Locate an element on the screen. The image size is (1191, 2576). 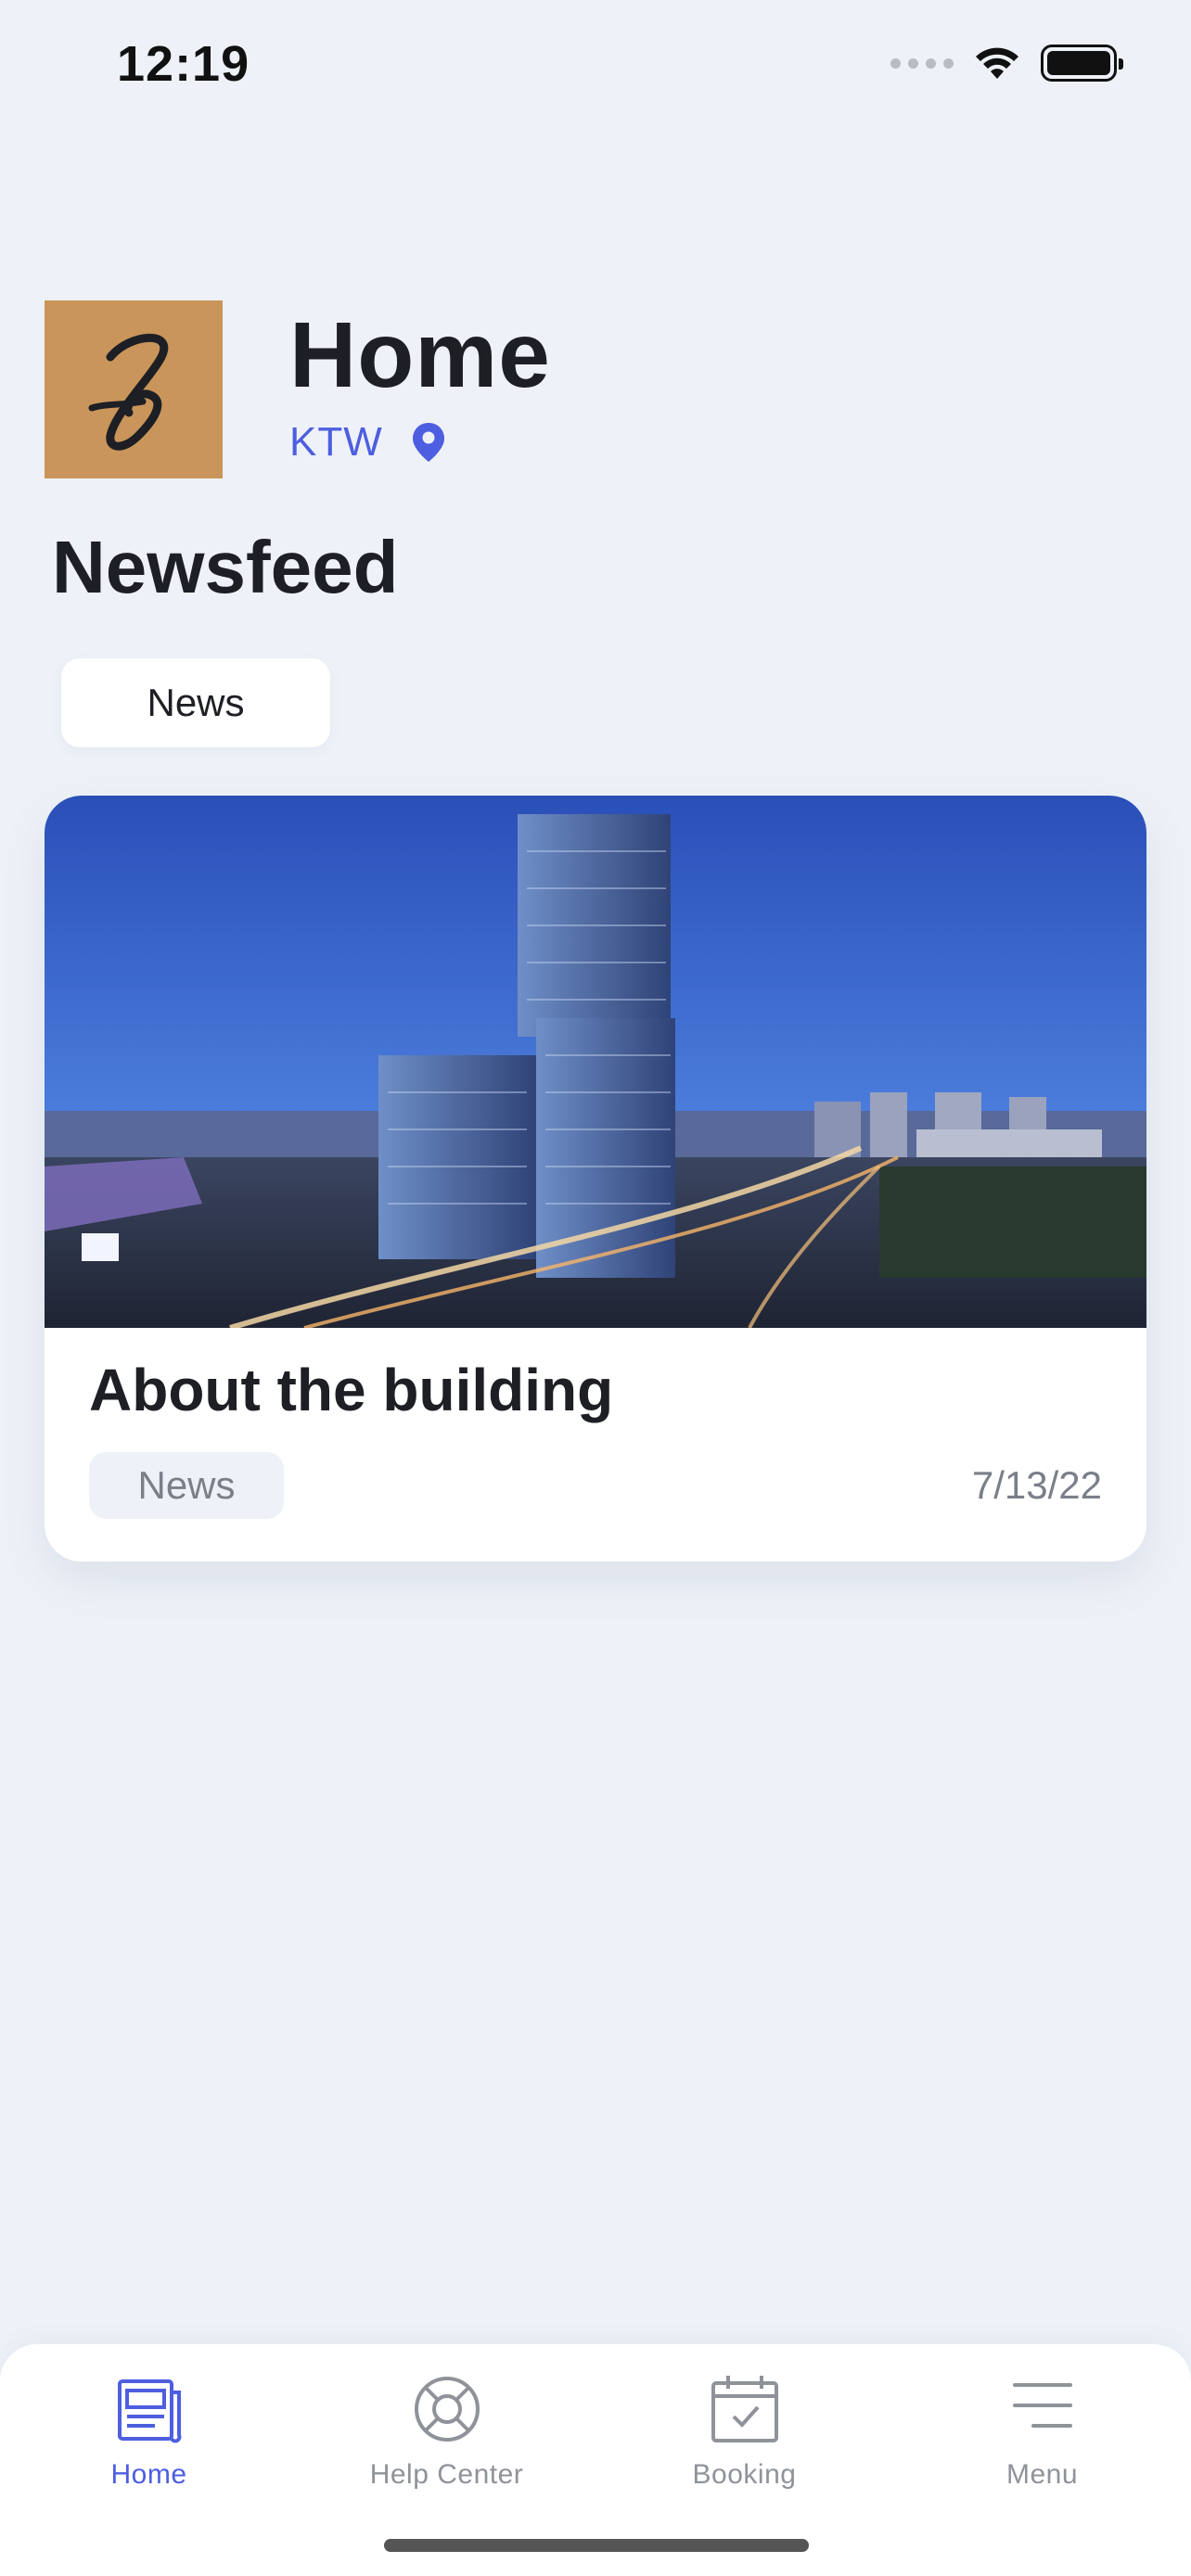
tab-booking: Booking is located at coordinates (744, 2423).